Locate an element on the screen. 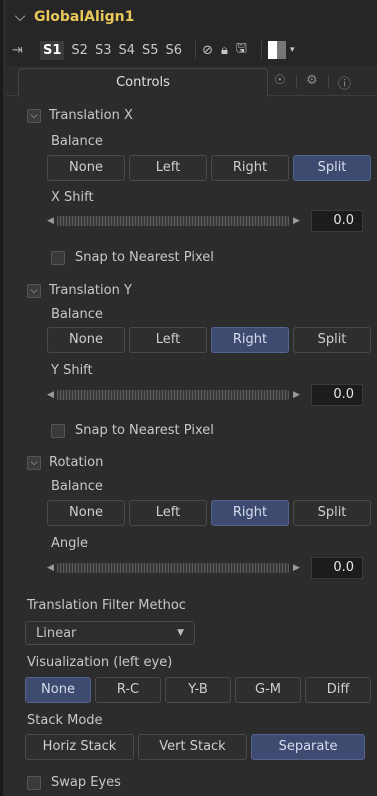 This screenshot has height=796, width=377. rotation-header: ⌵ Rotation is located at coordinates (65, 462).